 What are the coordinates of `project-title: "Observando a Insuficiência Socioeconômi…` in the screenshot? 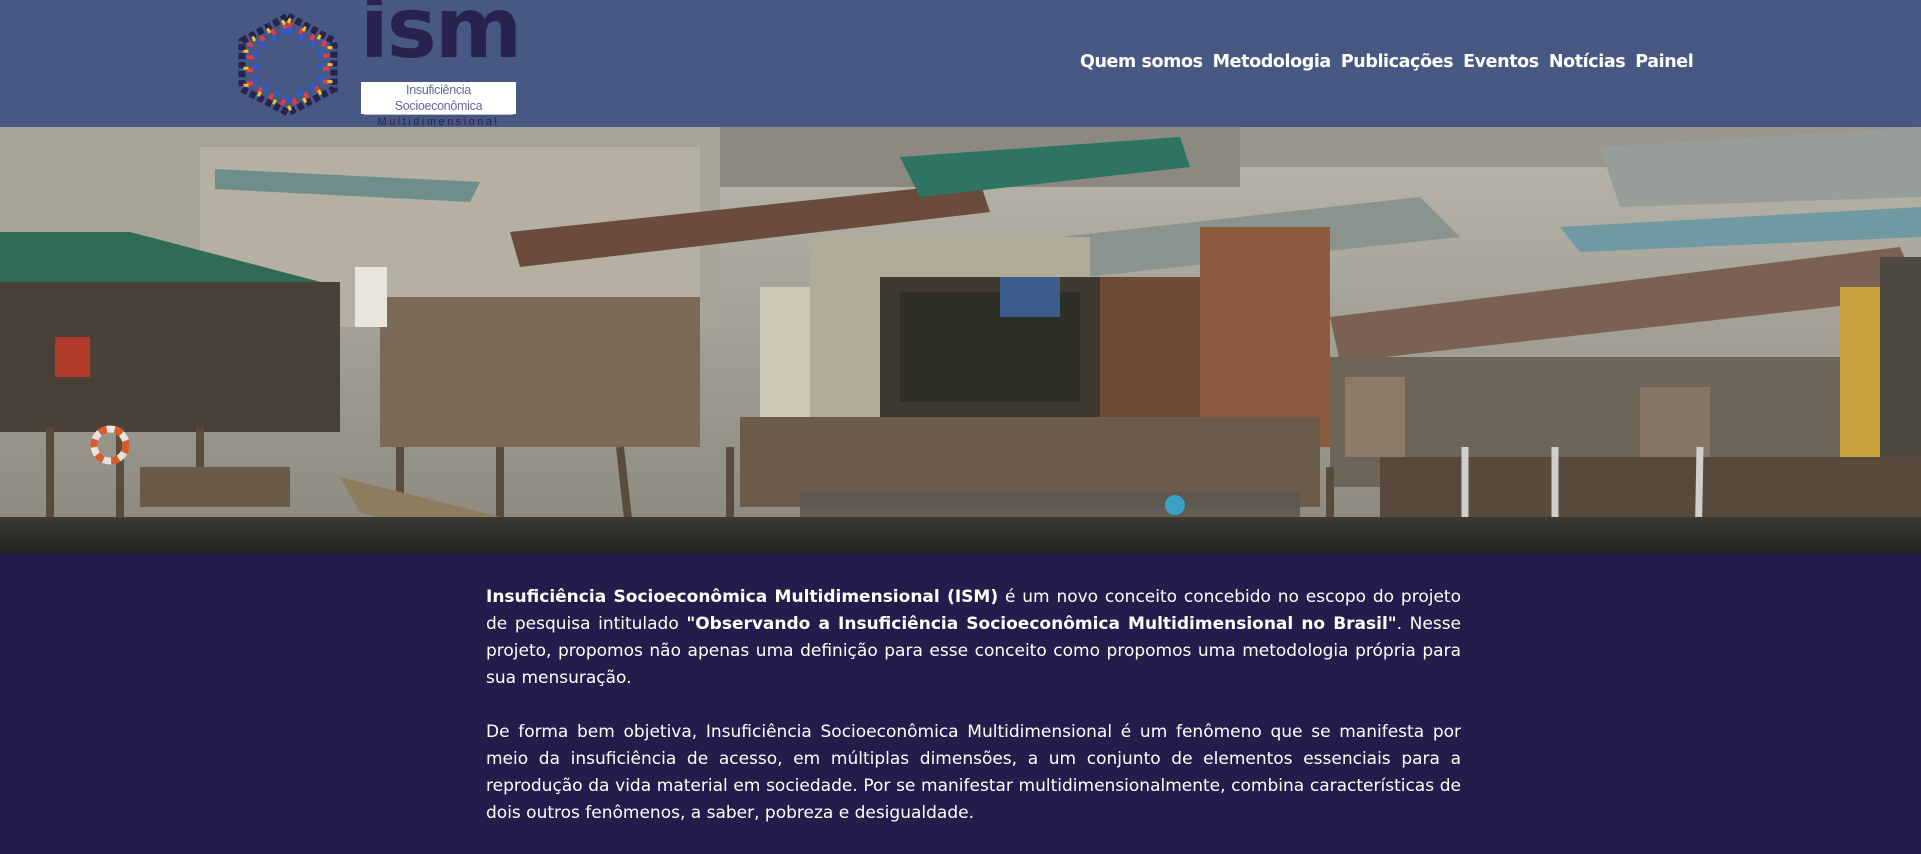 It's located at (1041, 624).